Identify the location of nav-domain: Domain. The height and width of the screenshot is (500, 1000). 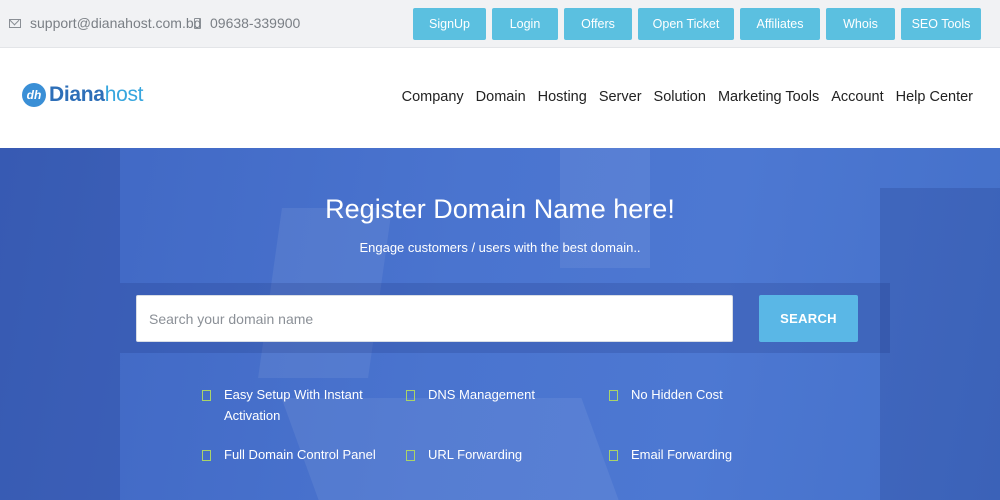
(501, 97).